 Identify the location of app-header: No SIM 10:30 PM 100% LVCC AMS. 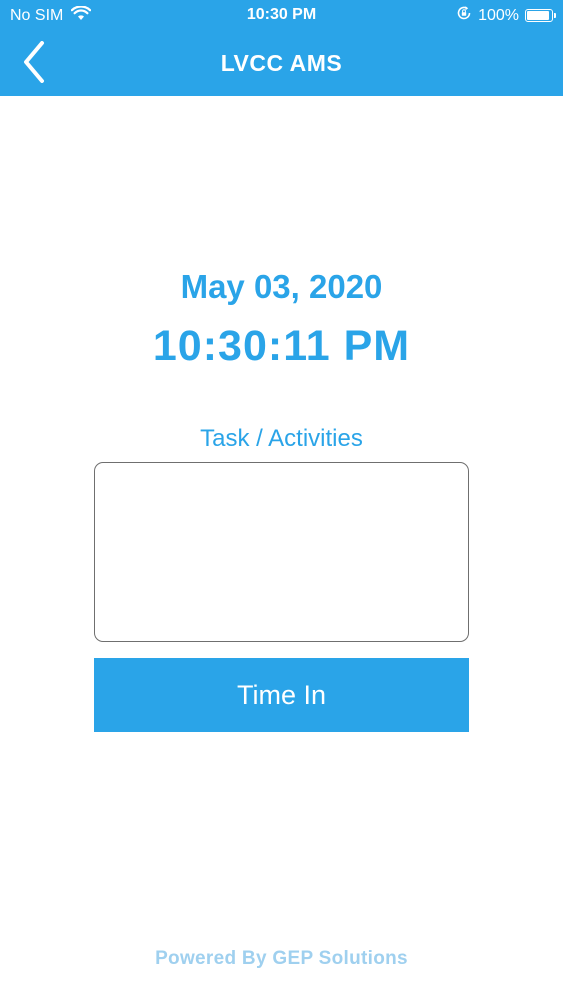
(281, 48).